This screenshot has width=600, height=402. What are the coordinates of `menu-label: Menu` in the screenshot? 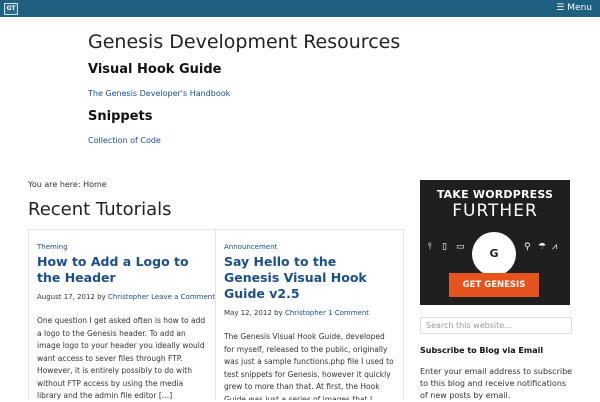 It's located at (579, 8).